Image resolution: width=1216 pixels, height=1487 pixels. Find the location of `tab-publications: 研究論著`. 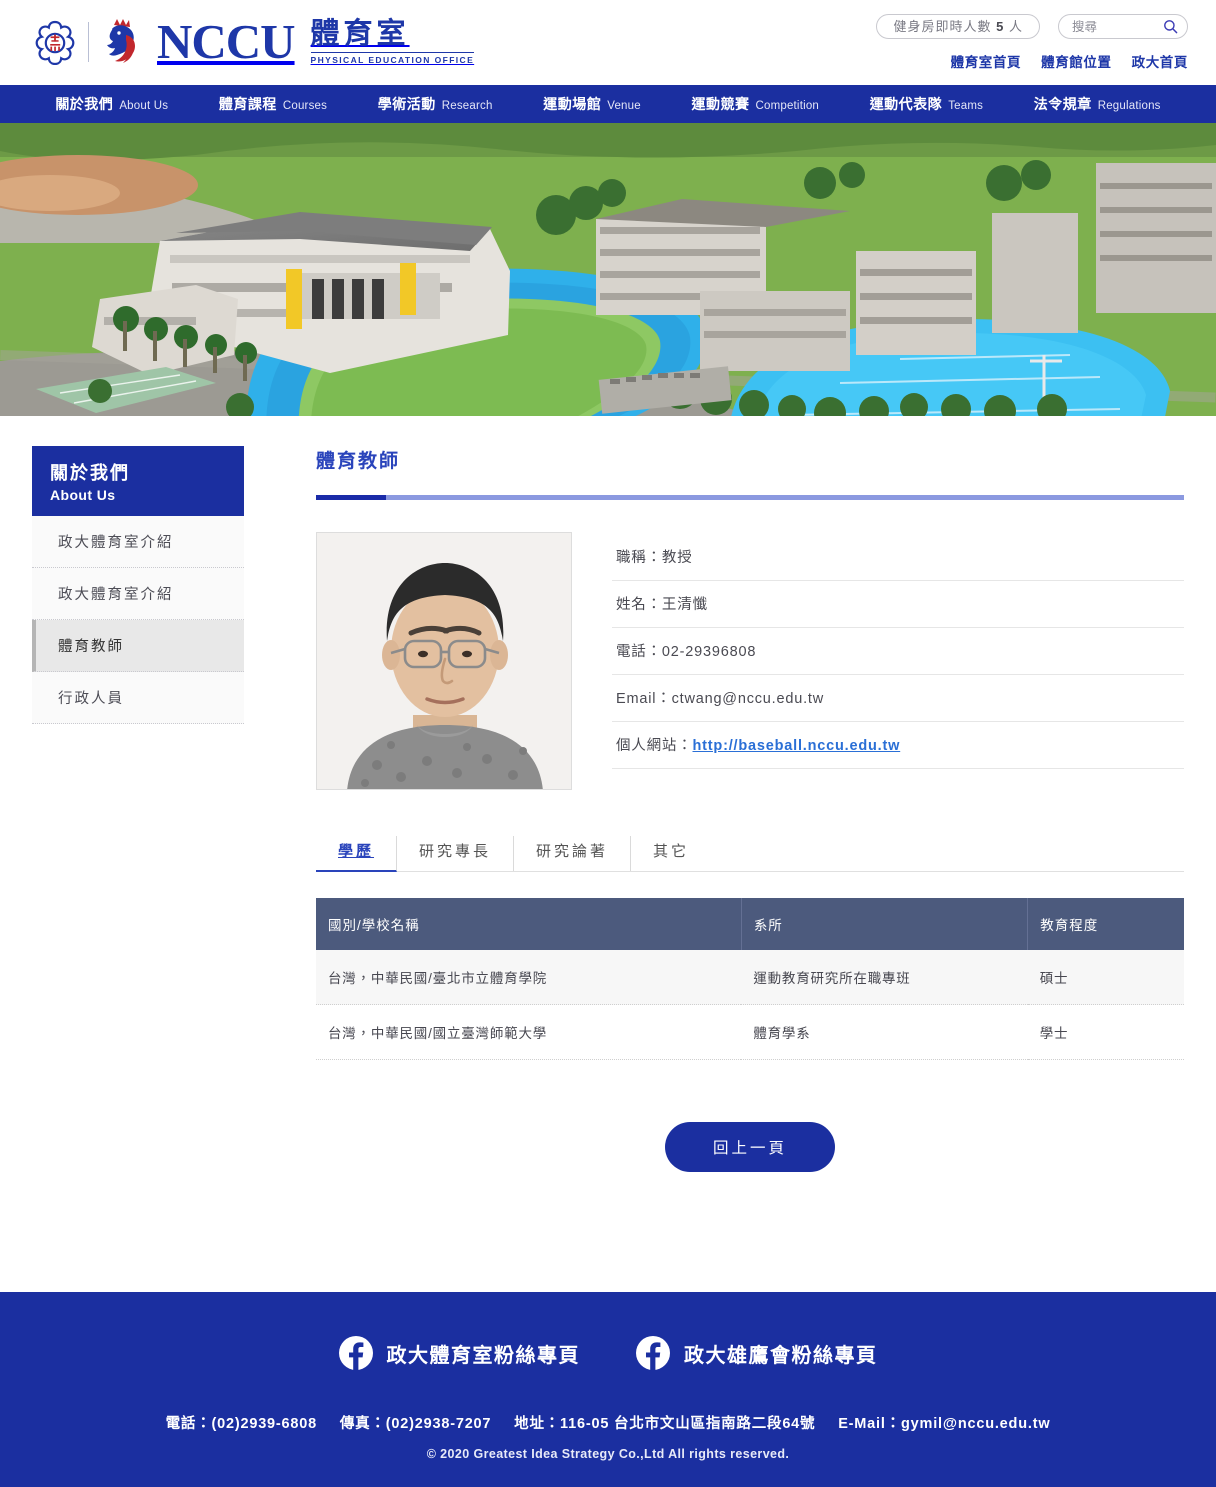

tab-publications: 研究論著 is located at coordinates (573, 853).